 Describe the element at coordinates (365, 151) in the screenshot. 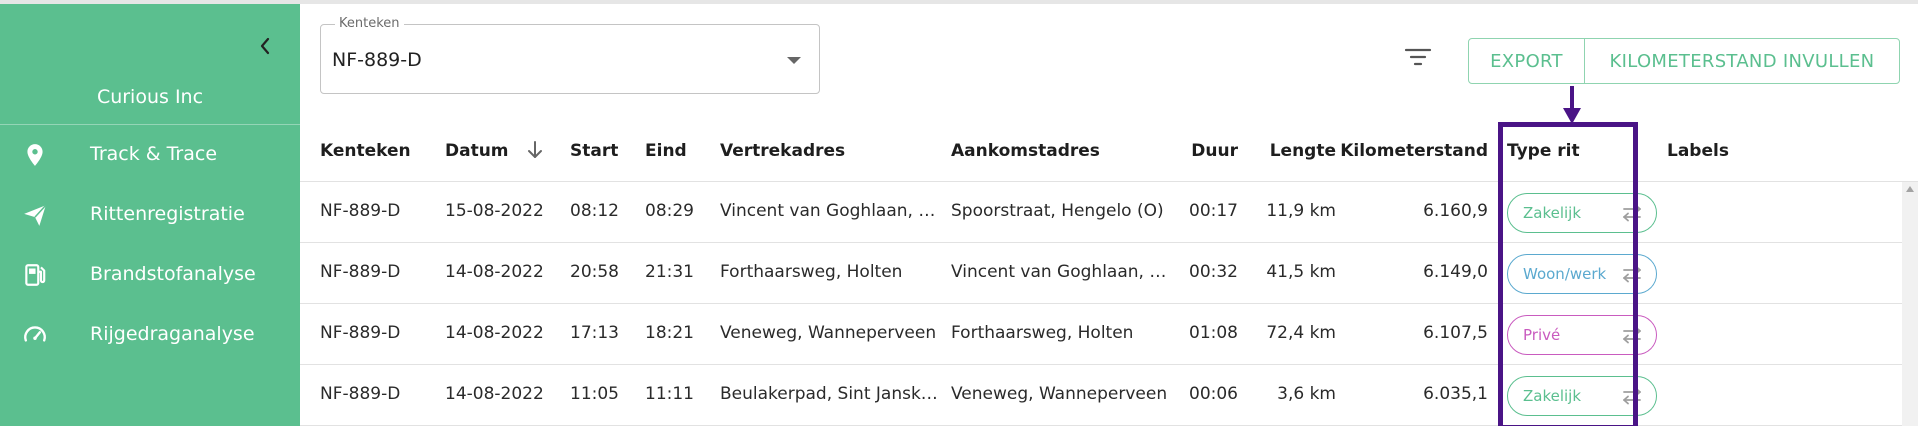

I see `column-header-kenteken: Kenteken` at that location.